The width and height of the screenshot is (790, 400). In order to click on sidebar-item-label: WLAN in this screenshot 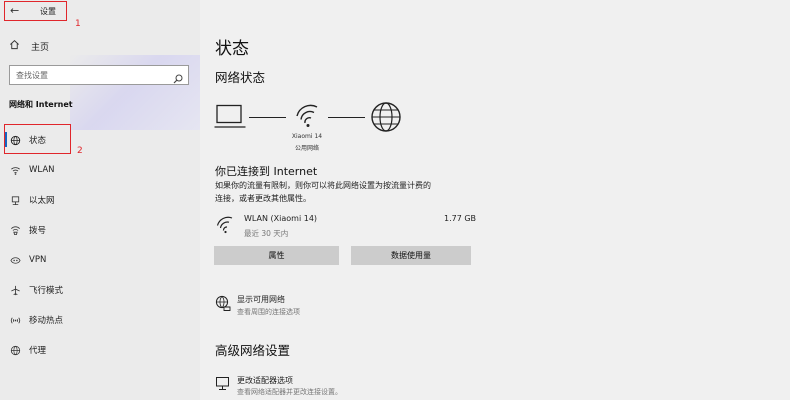, I will do `click(42, 170)`.